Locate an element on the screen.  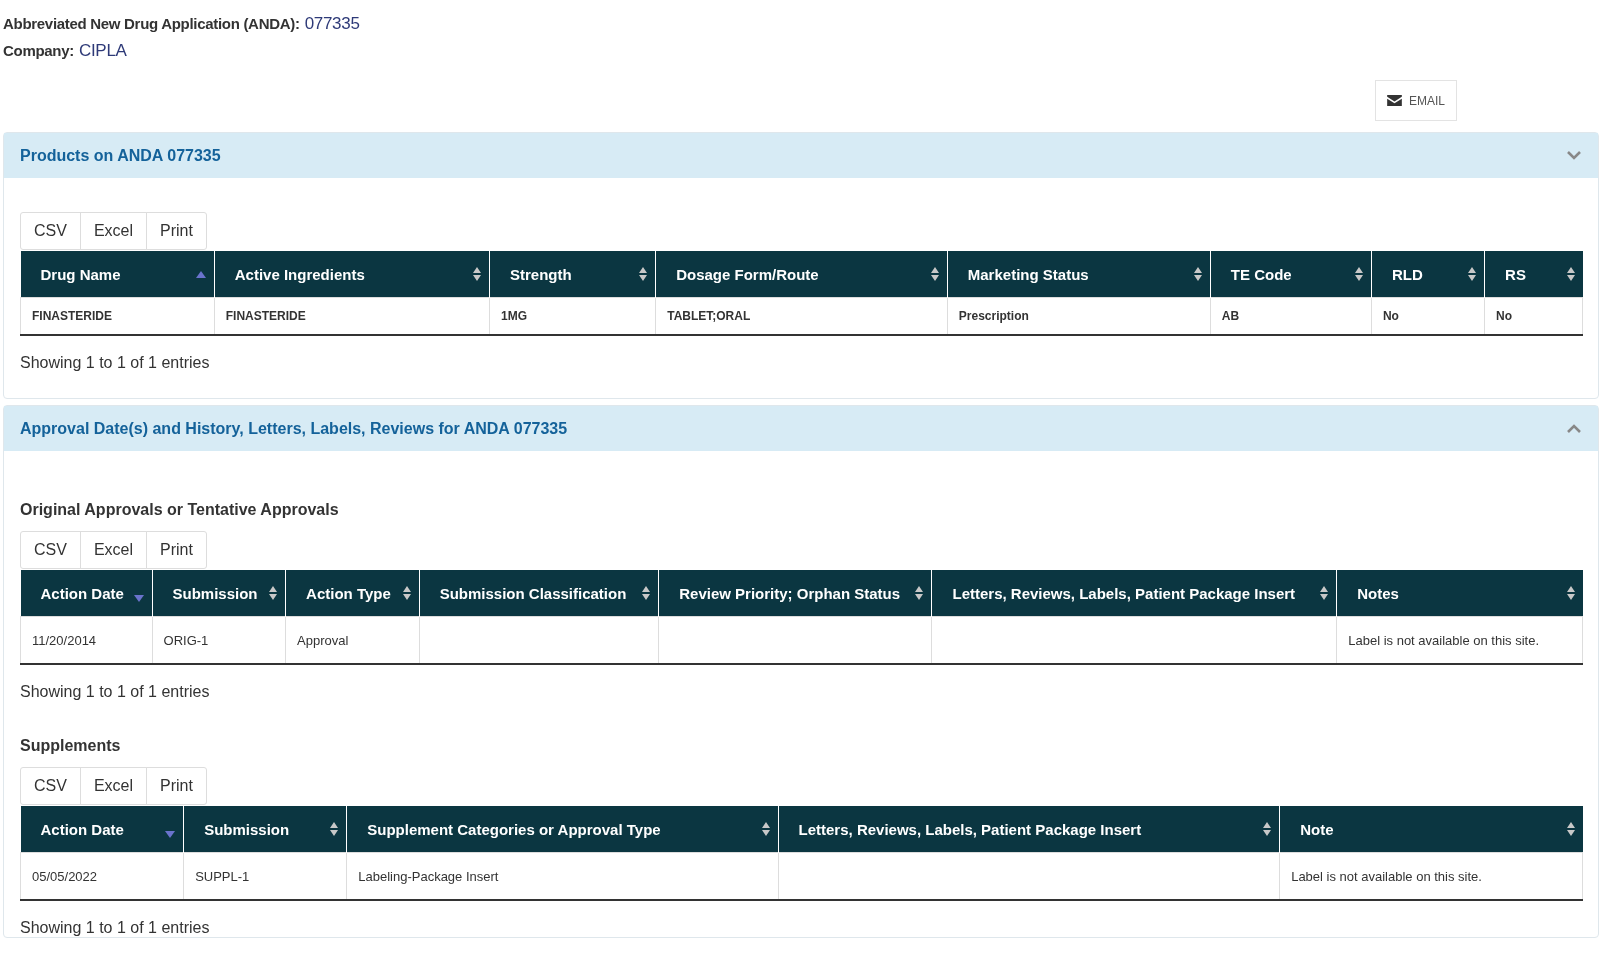
table-cell: Labeling-Package Insert is located at coordinates (562, 876).